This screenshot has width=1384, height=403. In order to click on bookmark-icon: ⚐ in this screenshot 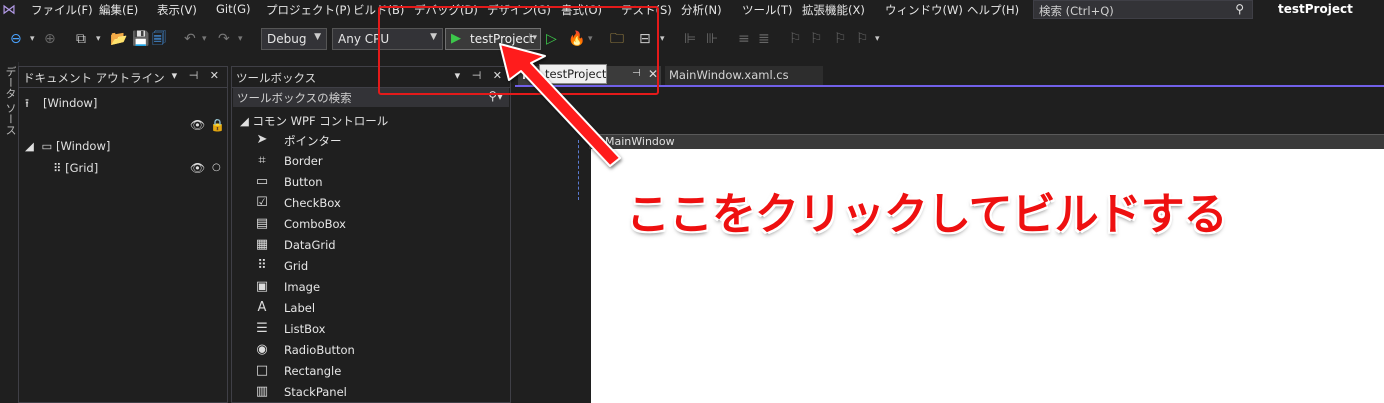, I will do `click(795, 39)`.